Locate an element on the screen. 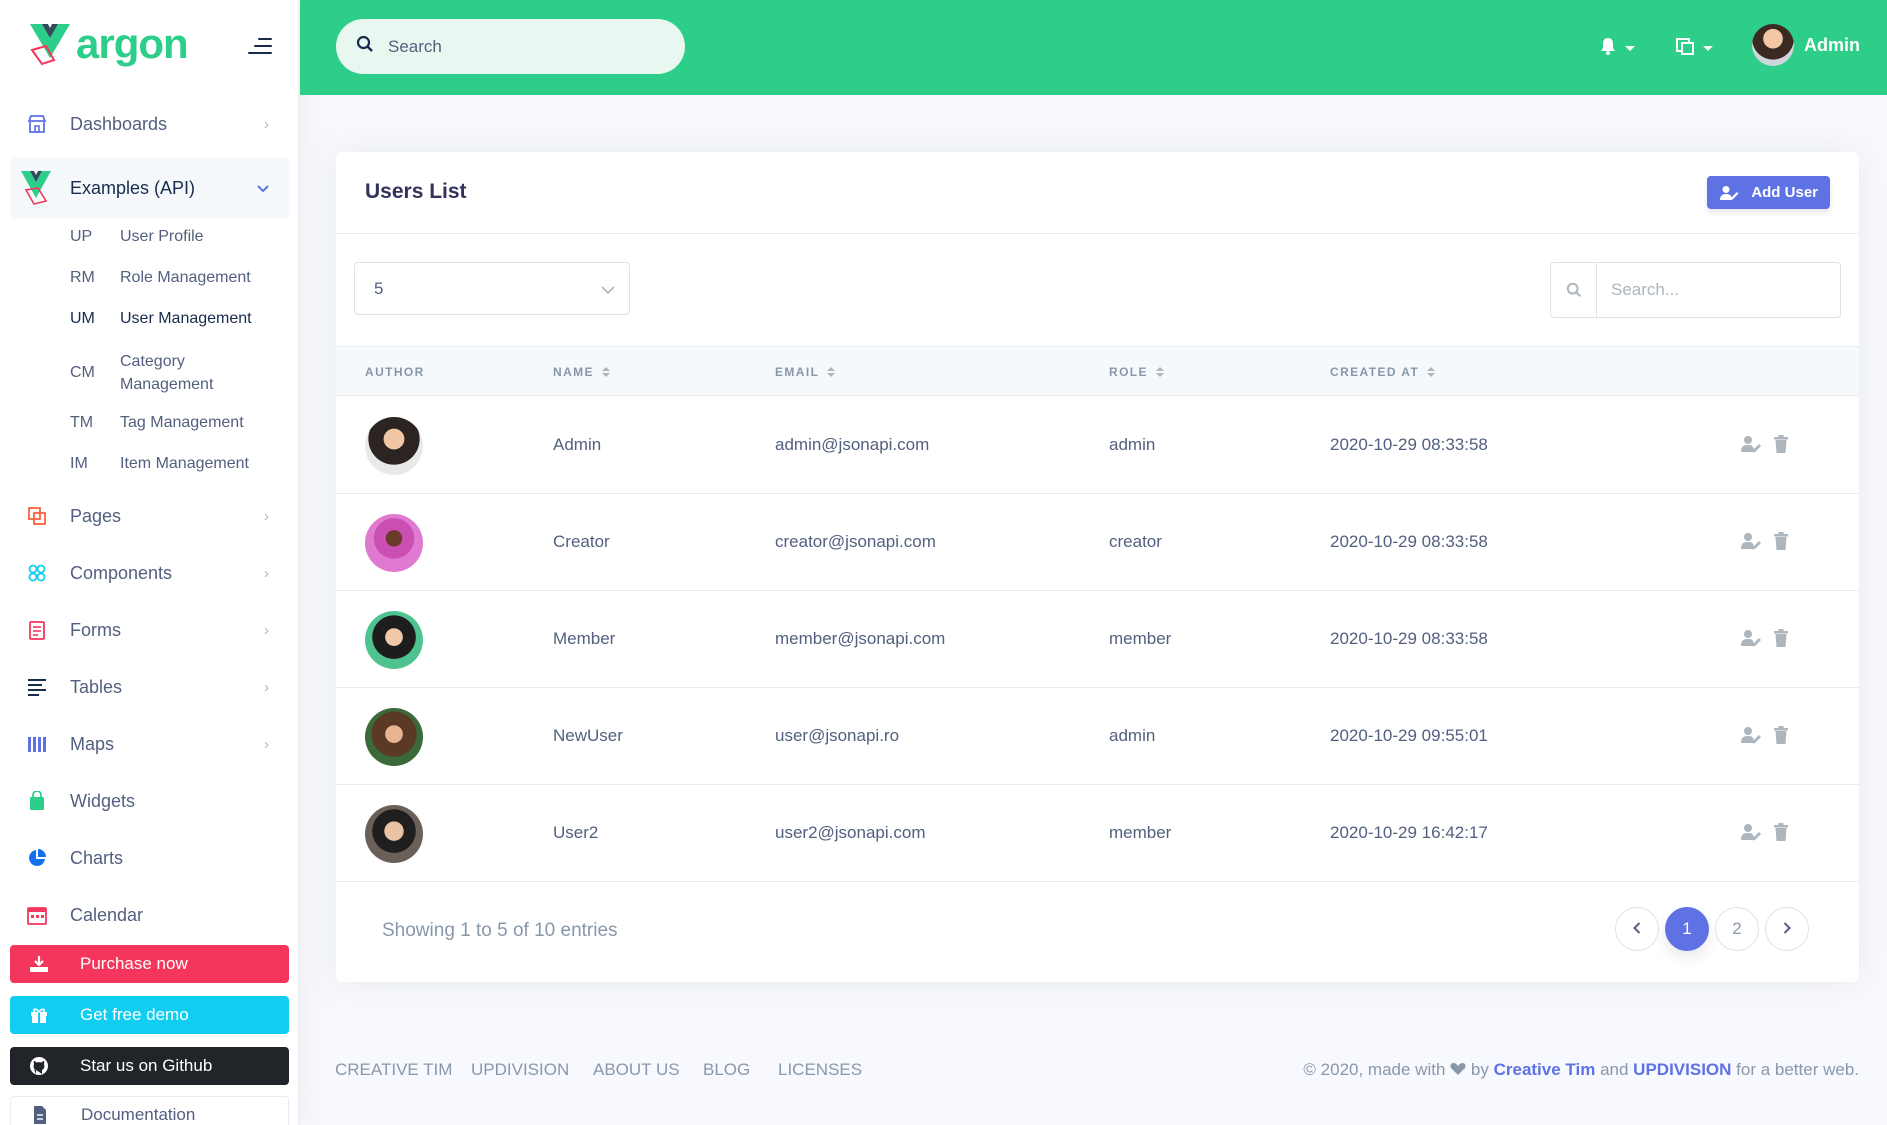 The height and width of the screenshot is (1125, 1887). cell-email: user2@jsonapi.com is located at coordinates (850, 832).